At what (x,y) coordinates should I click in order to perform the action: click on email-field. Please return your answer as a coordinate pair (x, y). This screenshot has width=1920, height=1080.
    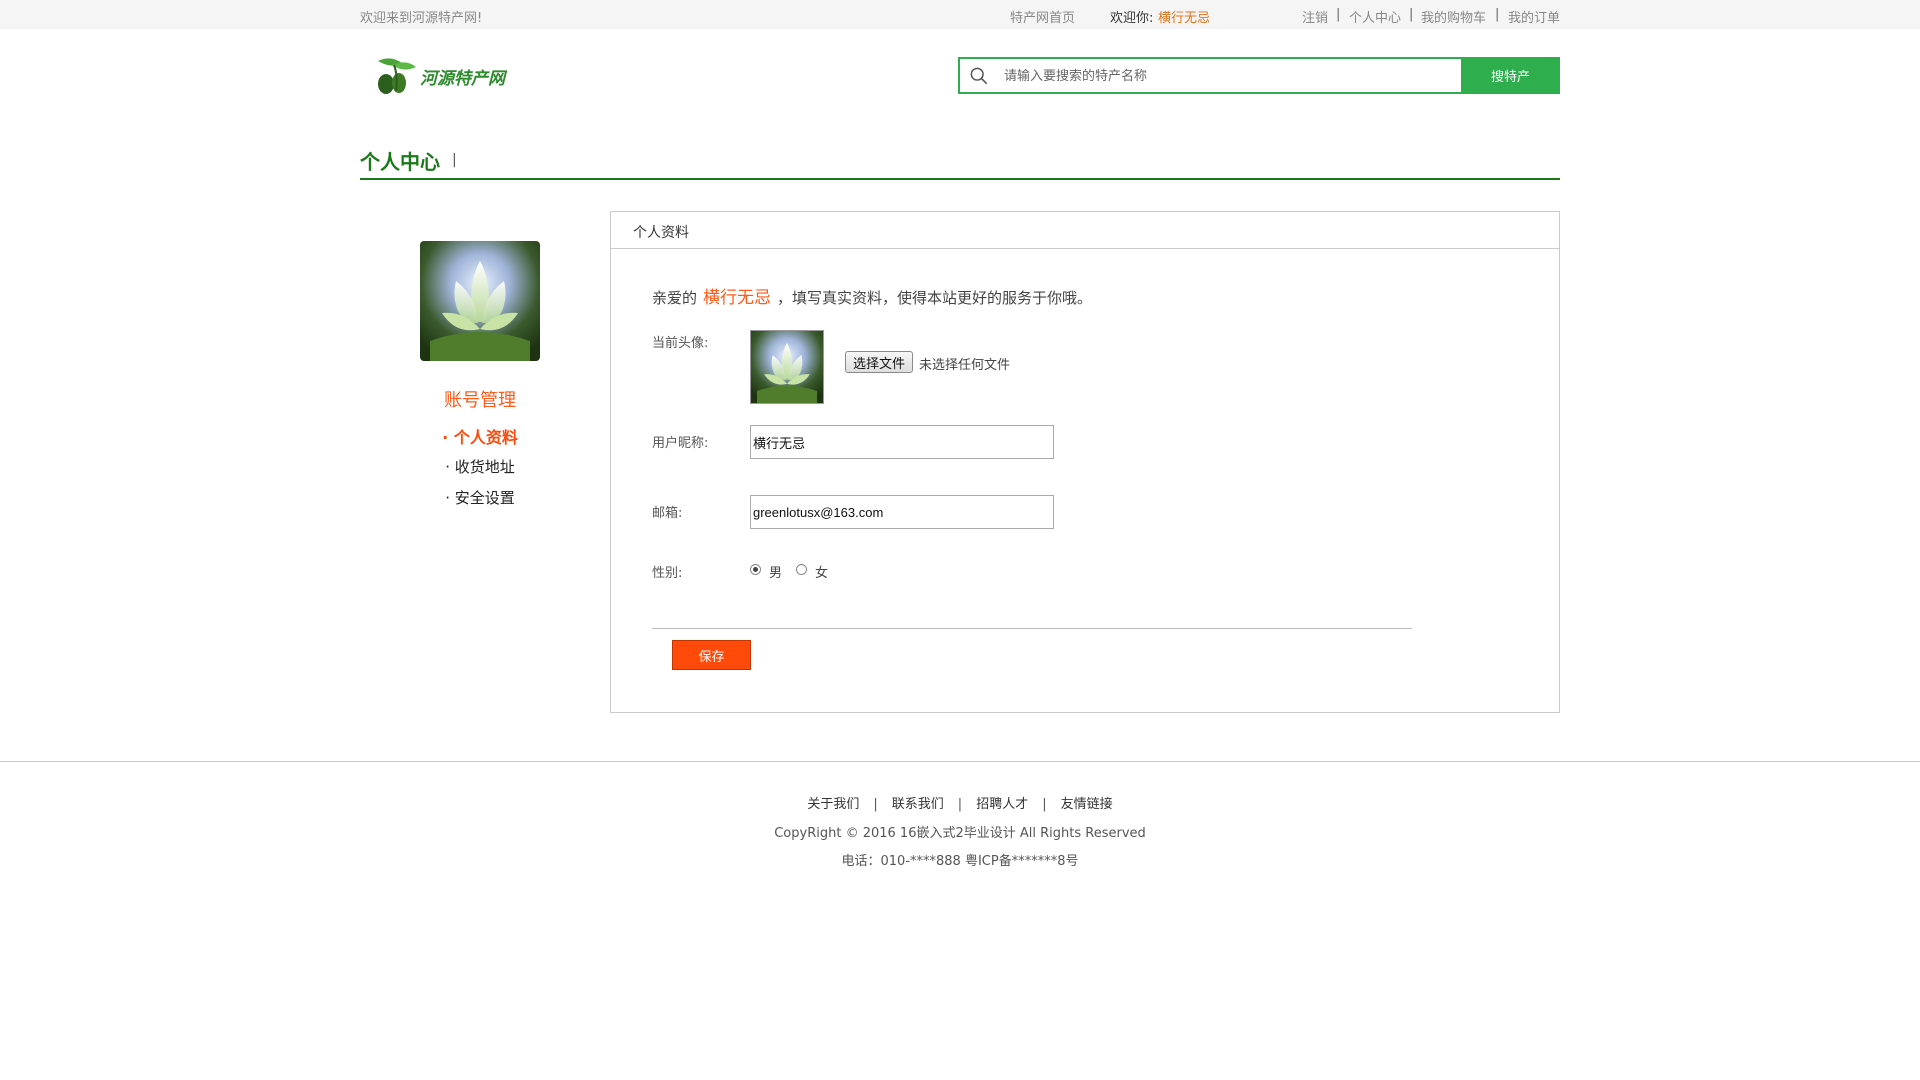
    Looking at the image, I should click on (902, 512).